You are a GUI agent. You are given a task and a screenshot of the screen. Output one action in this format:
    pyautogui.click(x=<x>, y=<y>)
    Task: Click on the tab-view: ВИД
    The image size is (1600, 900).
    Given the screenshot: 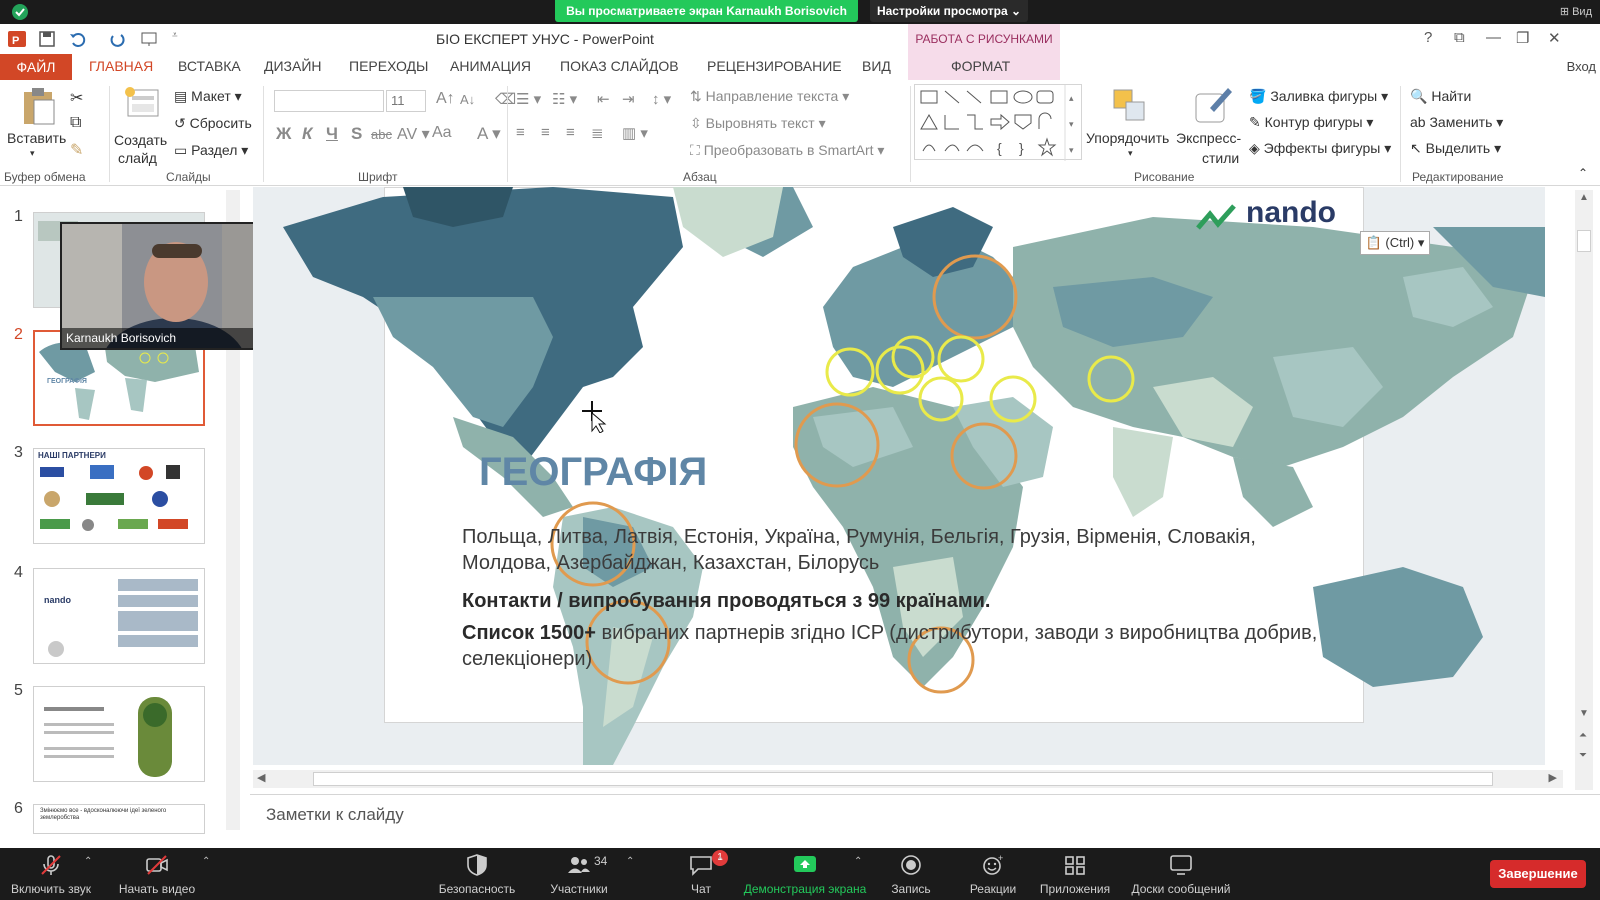 What is the action you would take?
    pyautogui.click(x=876, y=66)
    